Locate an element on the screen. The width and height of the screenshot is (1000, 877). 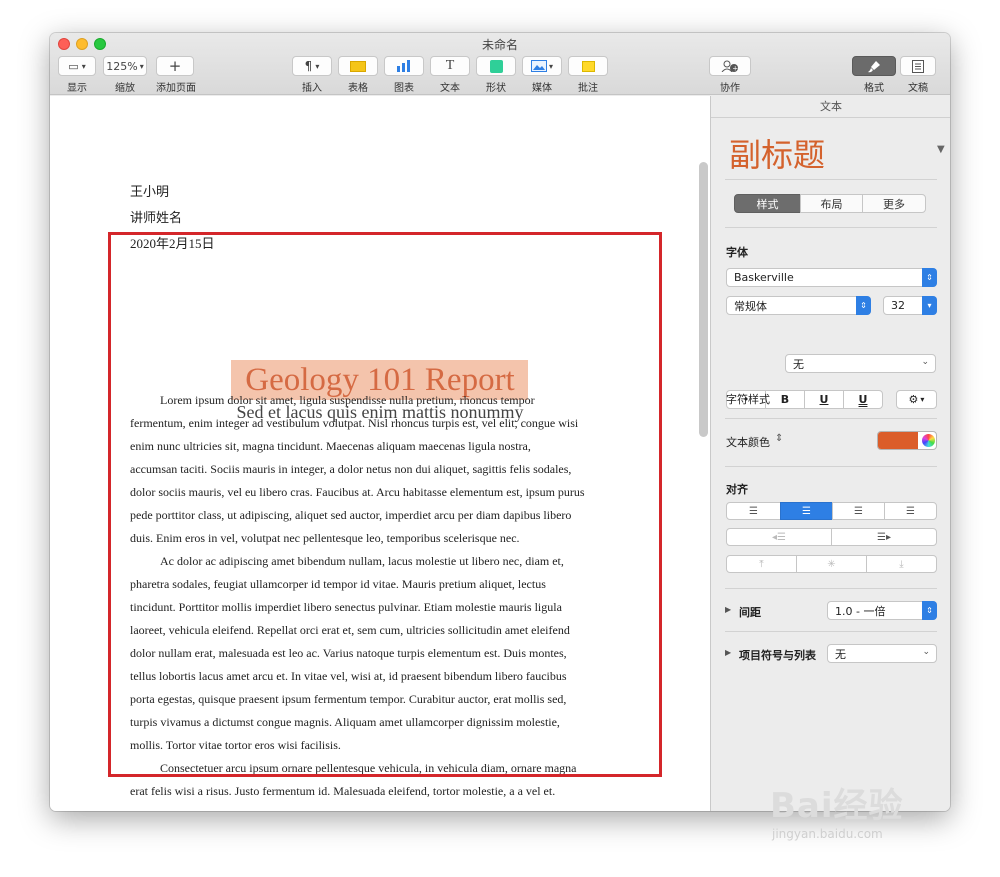
align-top-icon: ⤒ is located at coordinates (761, 564).